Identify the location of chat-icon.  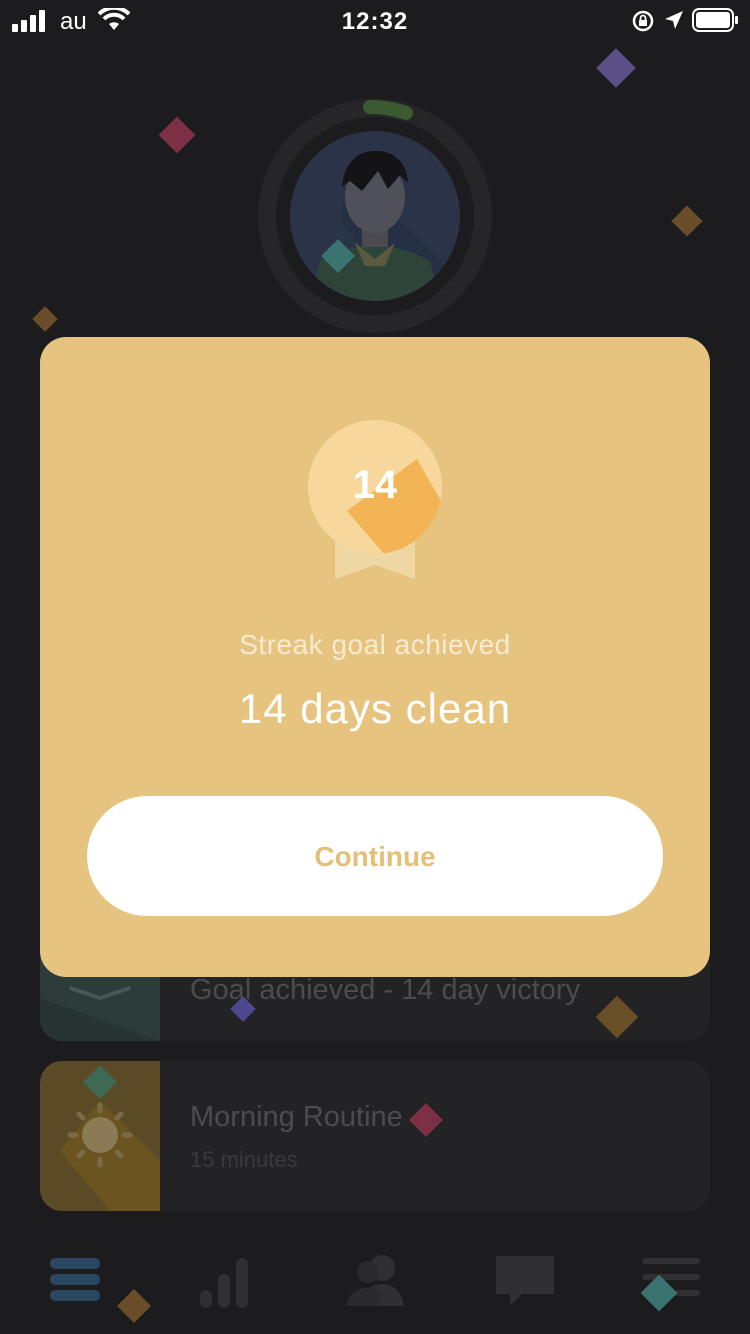
(525, 1281).